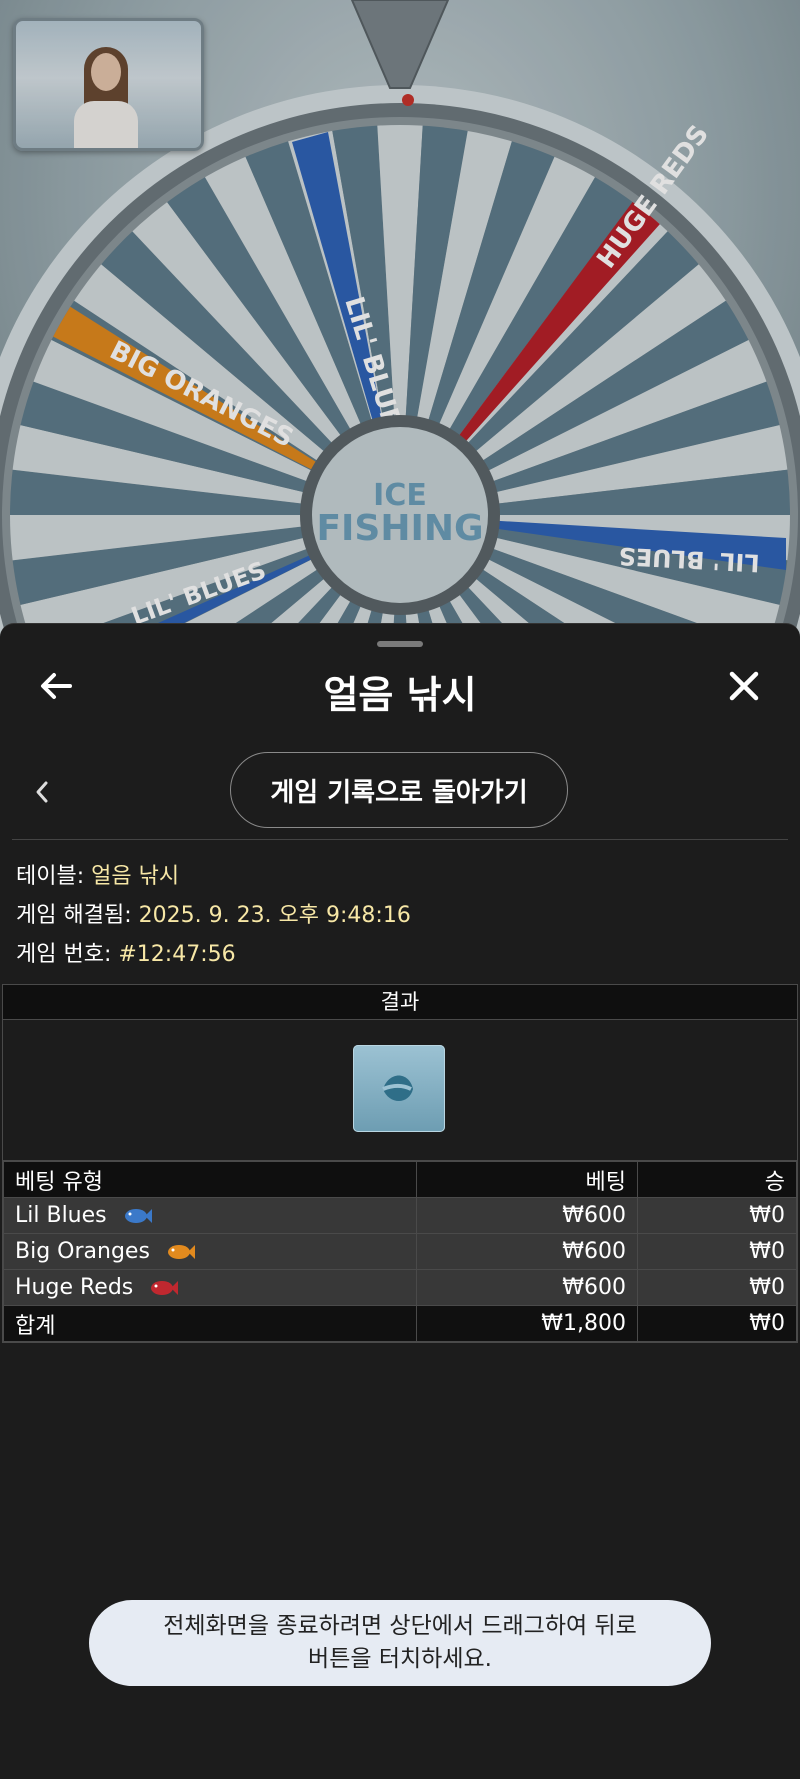 The height and width of the screenshot is (1779, 800). I want to click on table-row: Lil Blues ₩600 ₩0, so click(400, 1215).